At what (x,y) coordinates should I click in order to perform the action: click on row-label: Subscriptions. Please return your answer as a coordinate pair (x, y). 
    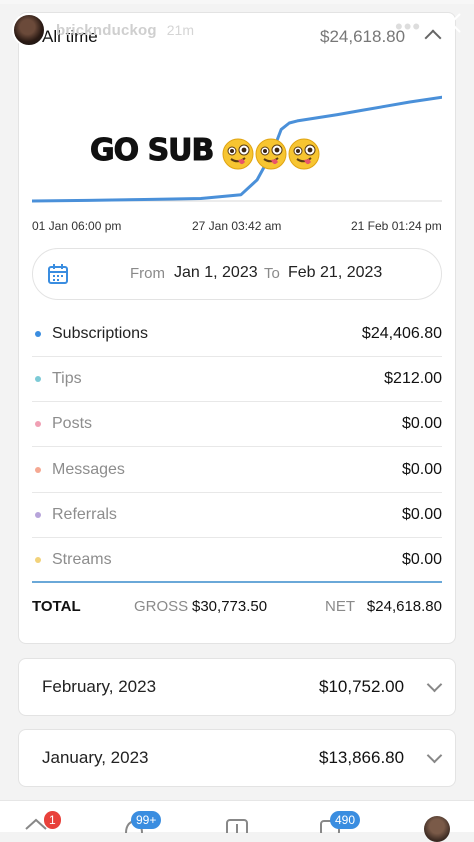
    Looking at the image, I should click on (100, 333).